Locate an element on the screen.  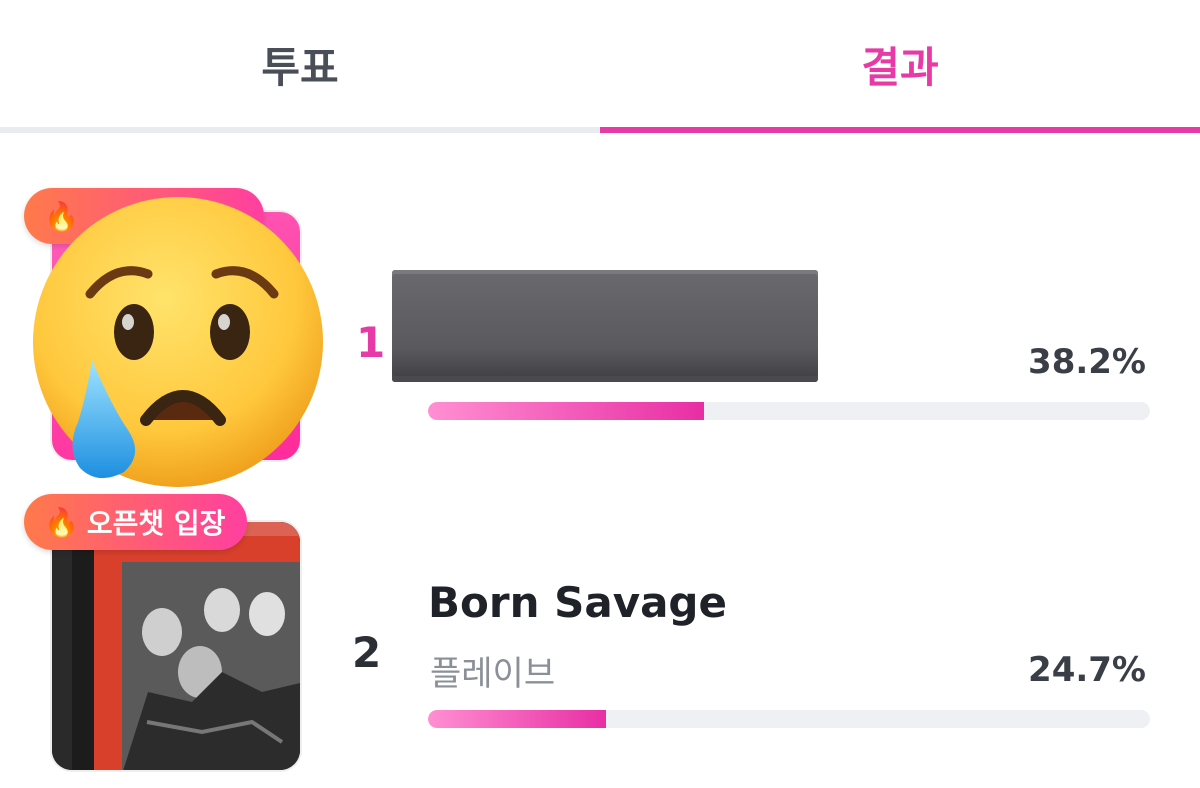
crying-face-emoji-icon is located at coordinates (178, 342).